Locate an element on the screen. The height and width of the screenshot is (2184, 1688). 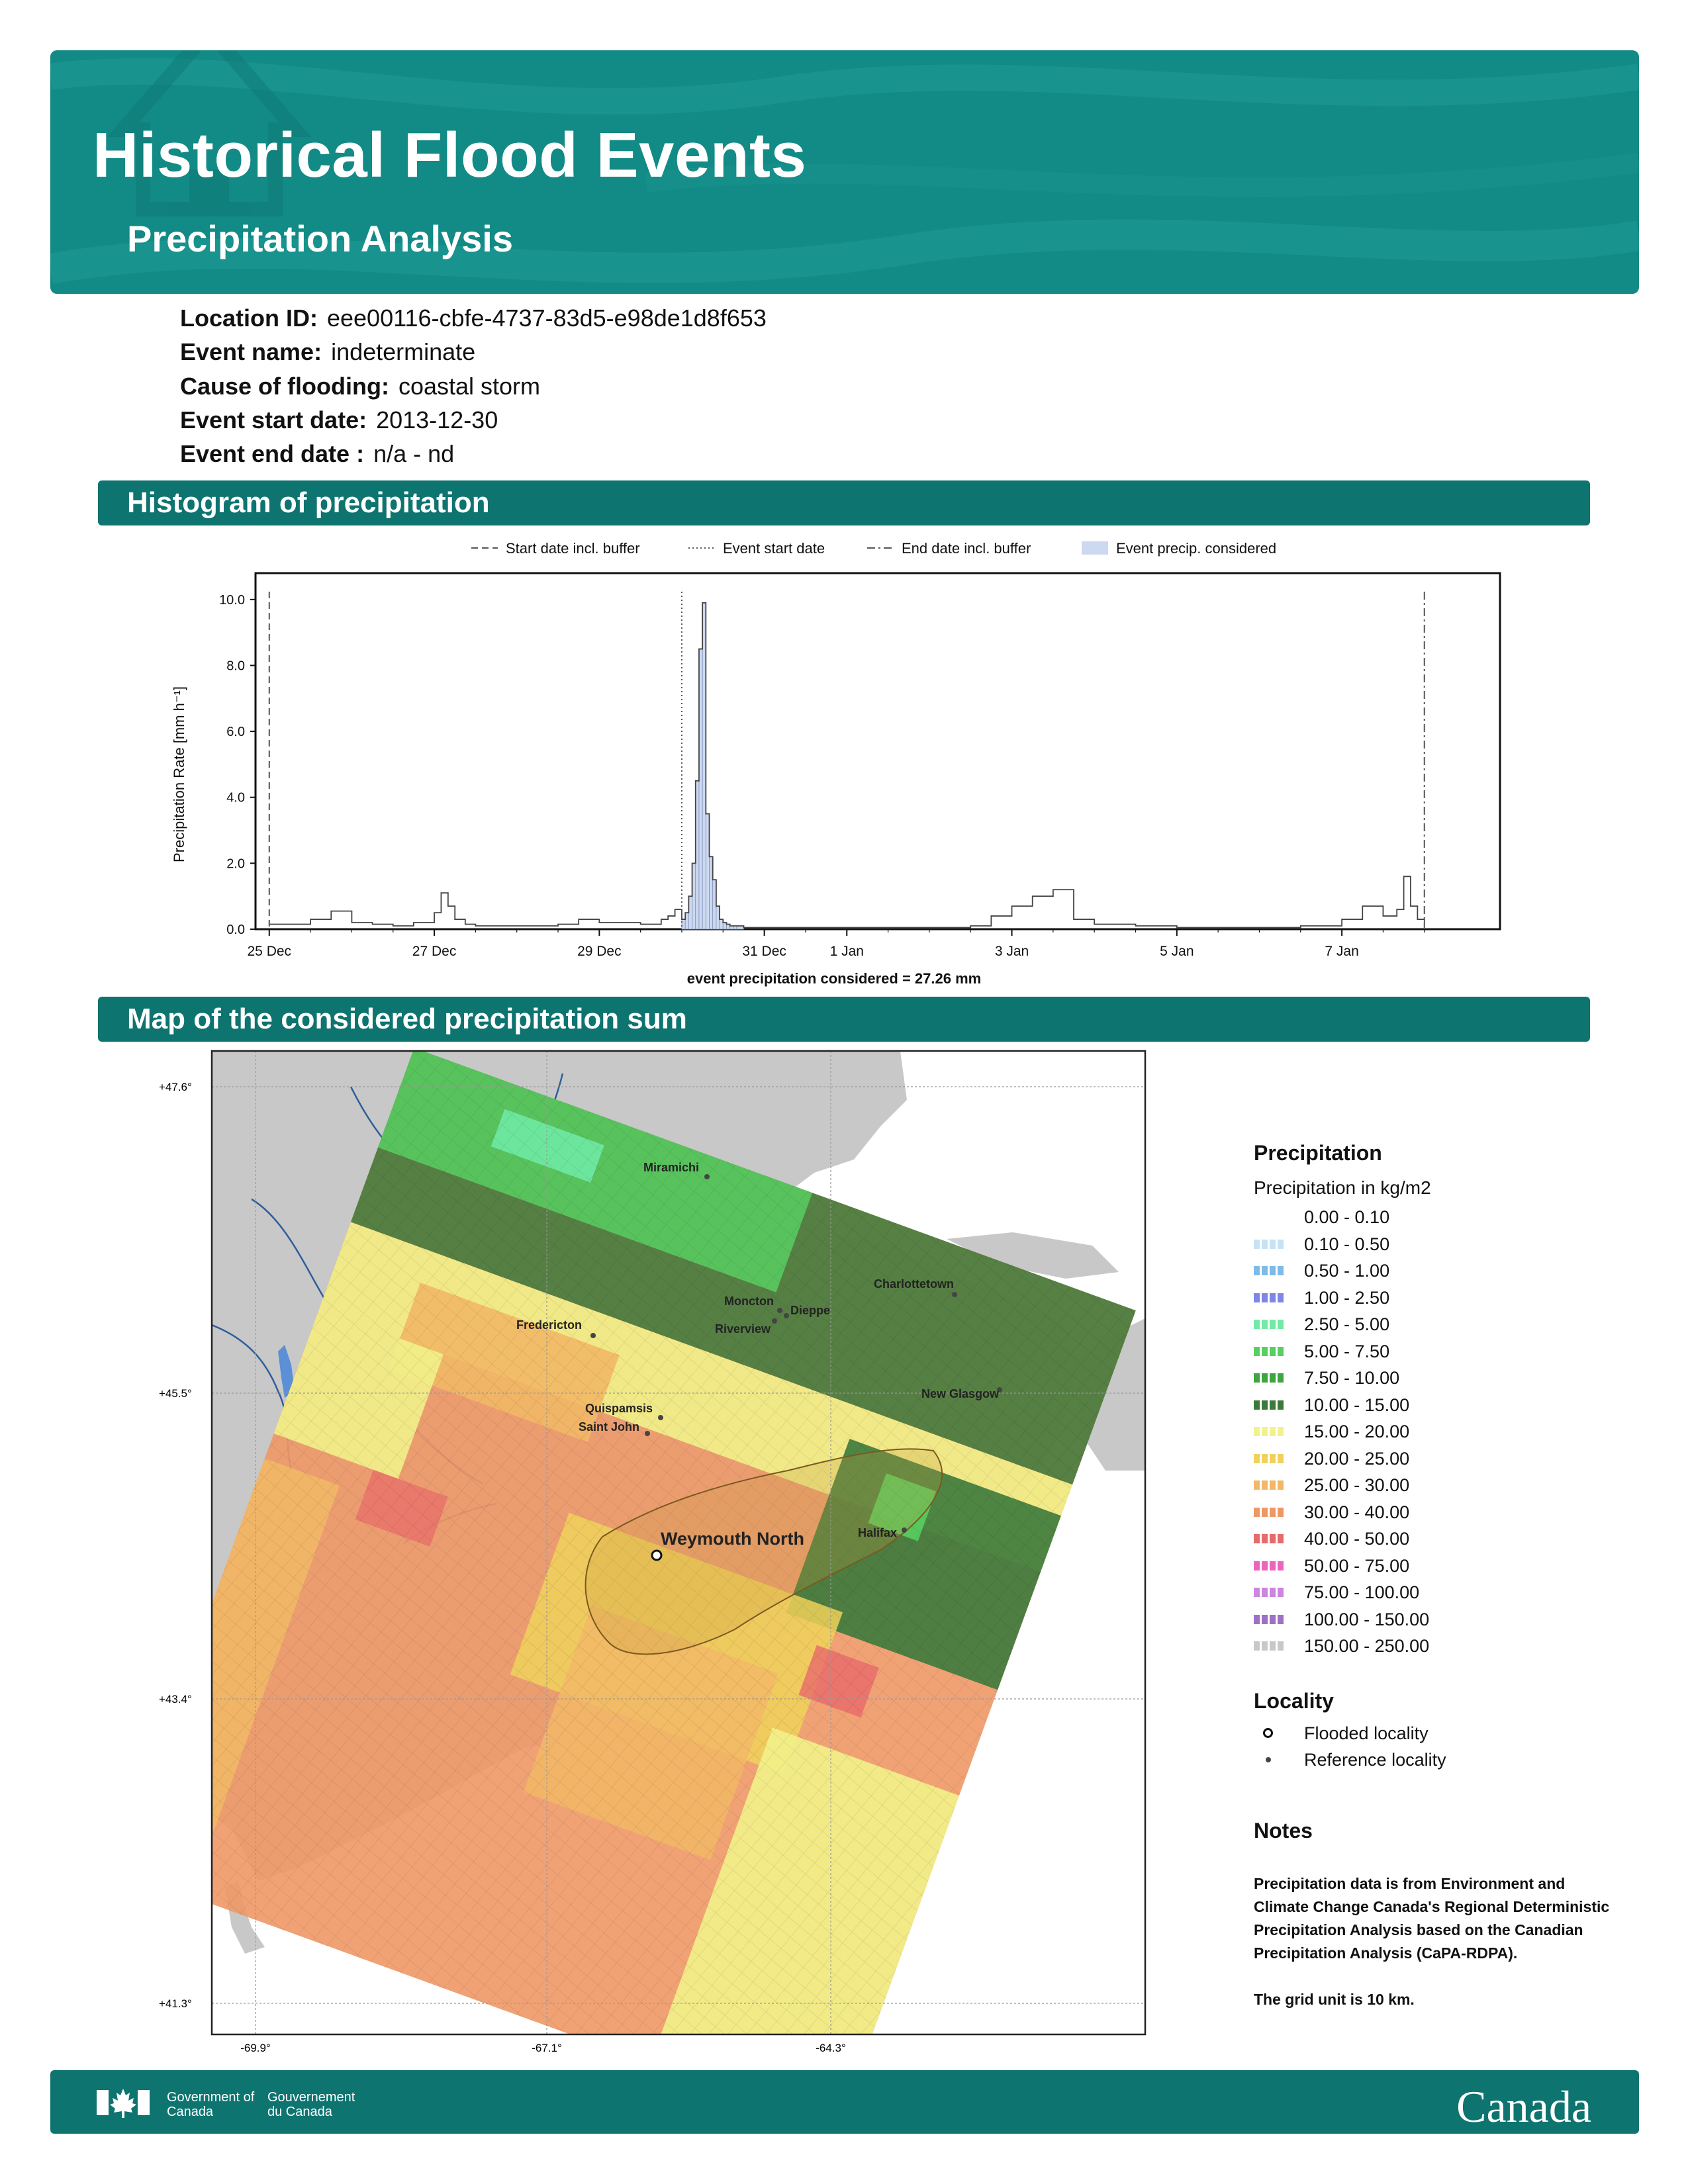
legend-item: 0.50 - 1.00 is located at coordinates (1439, 1271).